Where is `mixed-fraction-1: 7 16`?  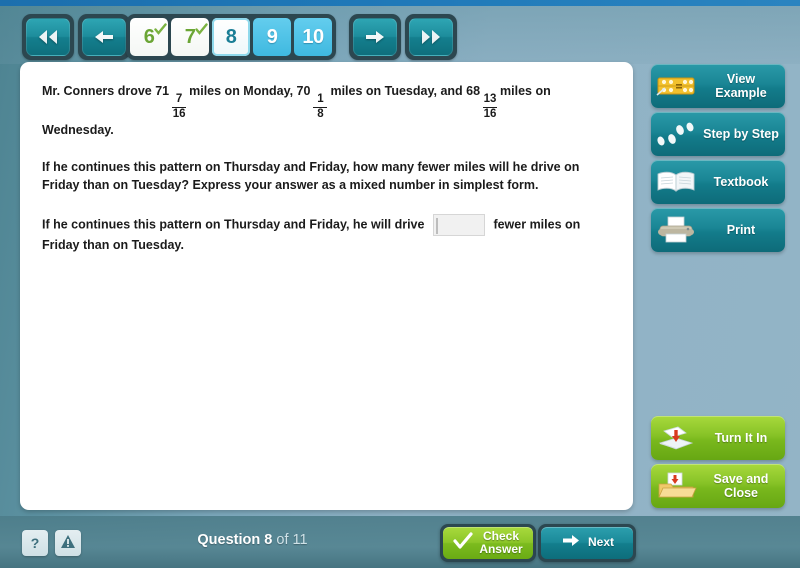 mixed-fraction-1: 7 16 is located at coordinates (179, 107).